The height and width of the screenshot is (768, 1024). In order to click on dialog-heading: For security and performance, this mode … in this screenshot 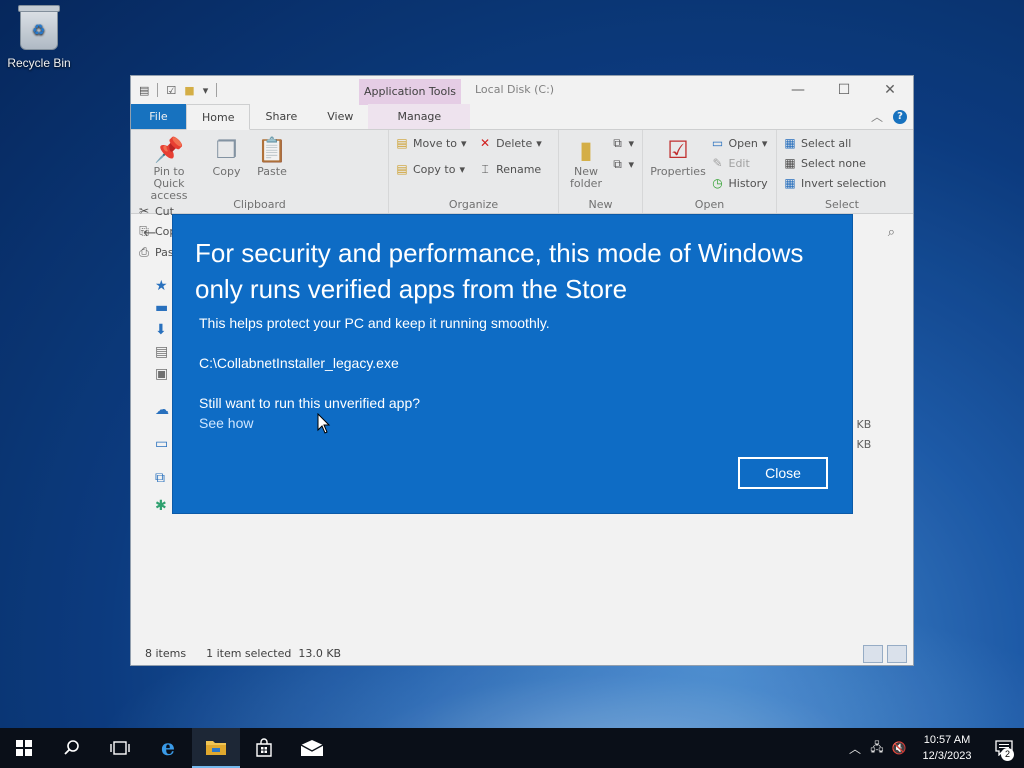, I will do `click(499, 271)`.